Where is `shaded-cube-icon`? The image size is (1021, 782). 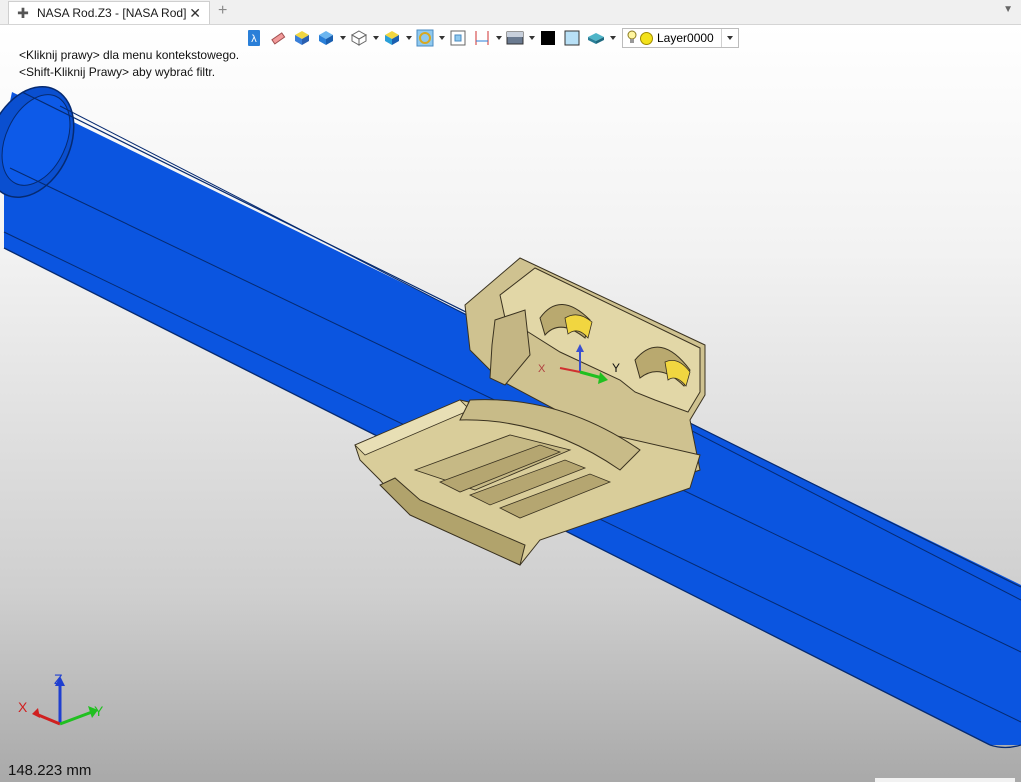 shaded-cube-icon is located at coordinates (326, 38).